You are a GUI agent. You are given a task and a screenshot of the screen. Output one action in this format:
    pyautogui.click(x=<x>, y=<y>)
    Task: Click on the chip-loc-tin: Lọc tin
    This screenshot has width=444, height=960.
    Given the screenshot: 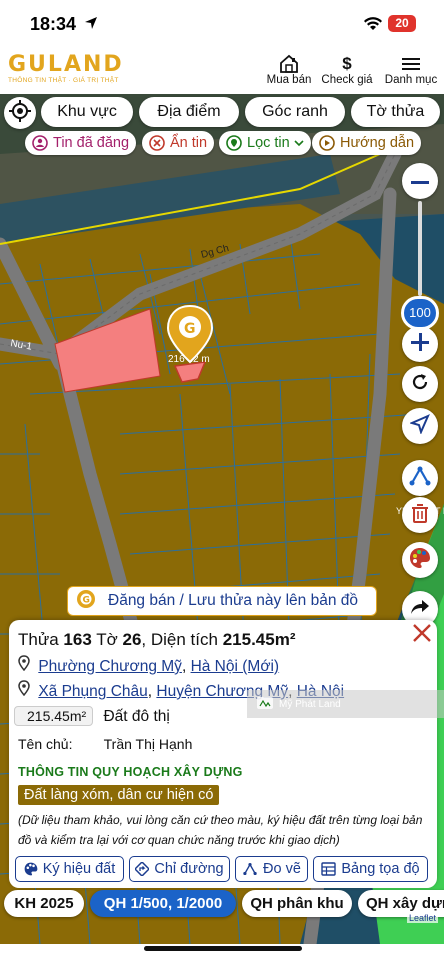 What is the action you would take?
    pyautogui.click(x=265, y=143)
    